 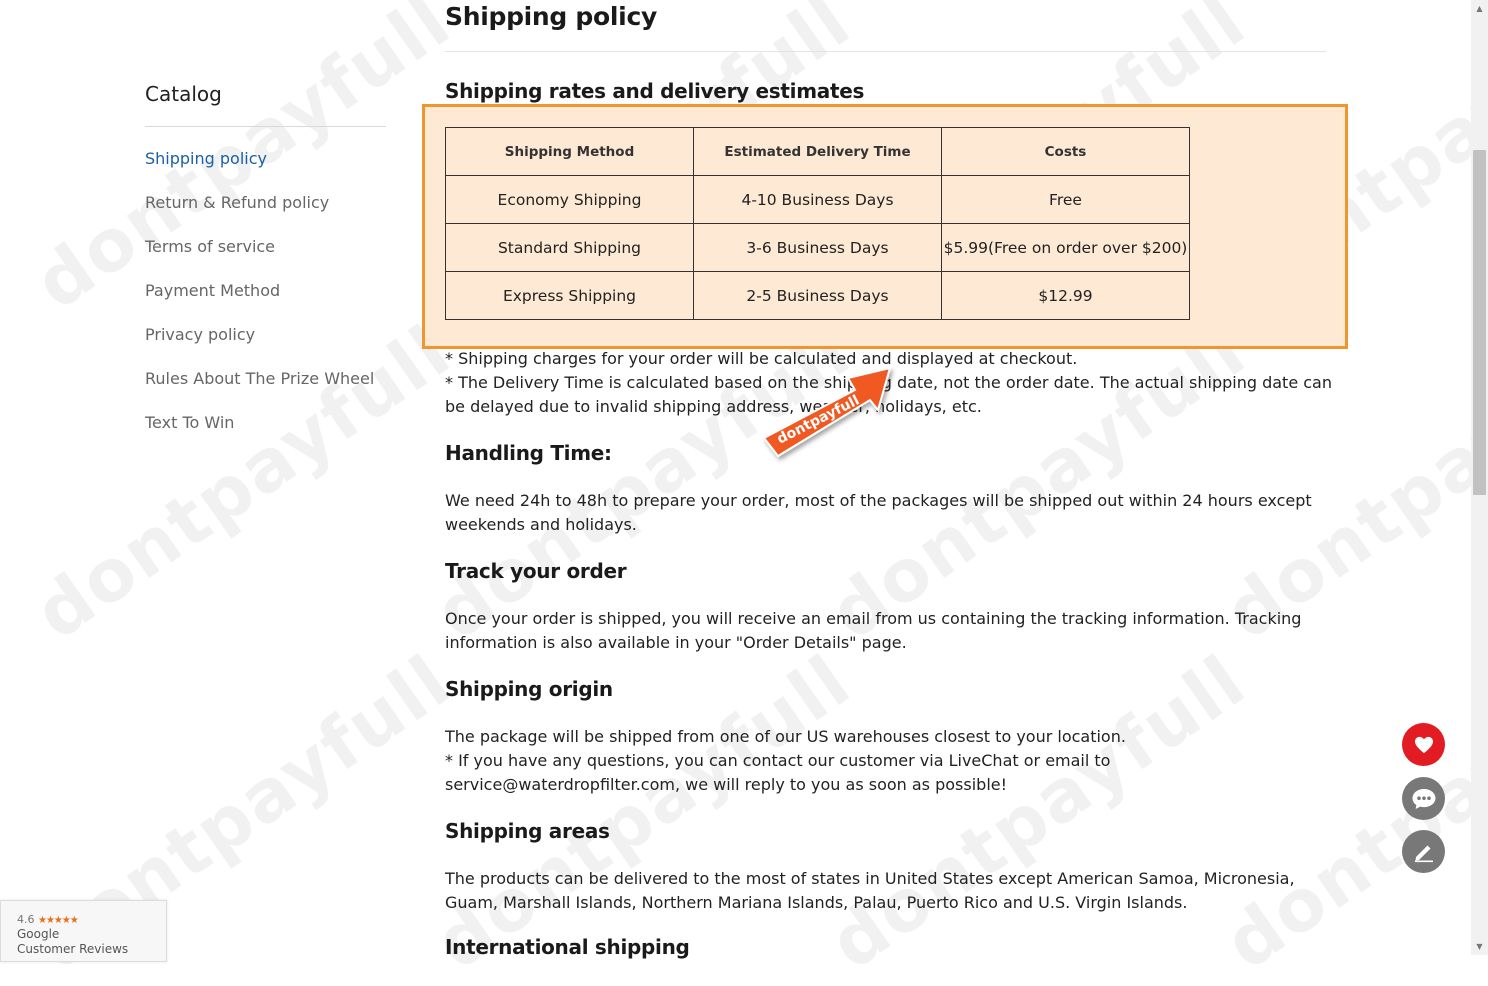 I want to click on sidebar-item-text-to-win: Text To Win, so click(x=189, y=422).